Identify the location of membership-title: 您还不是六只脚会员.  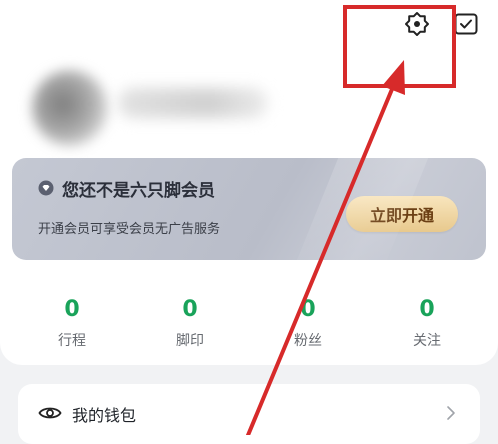
(138, 191).